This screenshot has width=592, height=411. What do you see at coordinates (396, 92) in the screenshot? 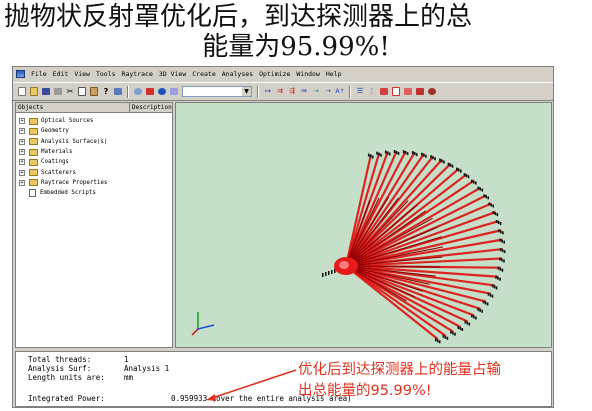
I see `detector-icon` at bounding box center [396, 92].